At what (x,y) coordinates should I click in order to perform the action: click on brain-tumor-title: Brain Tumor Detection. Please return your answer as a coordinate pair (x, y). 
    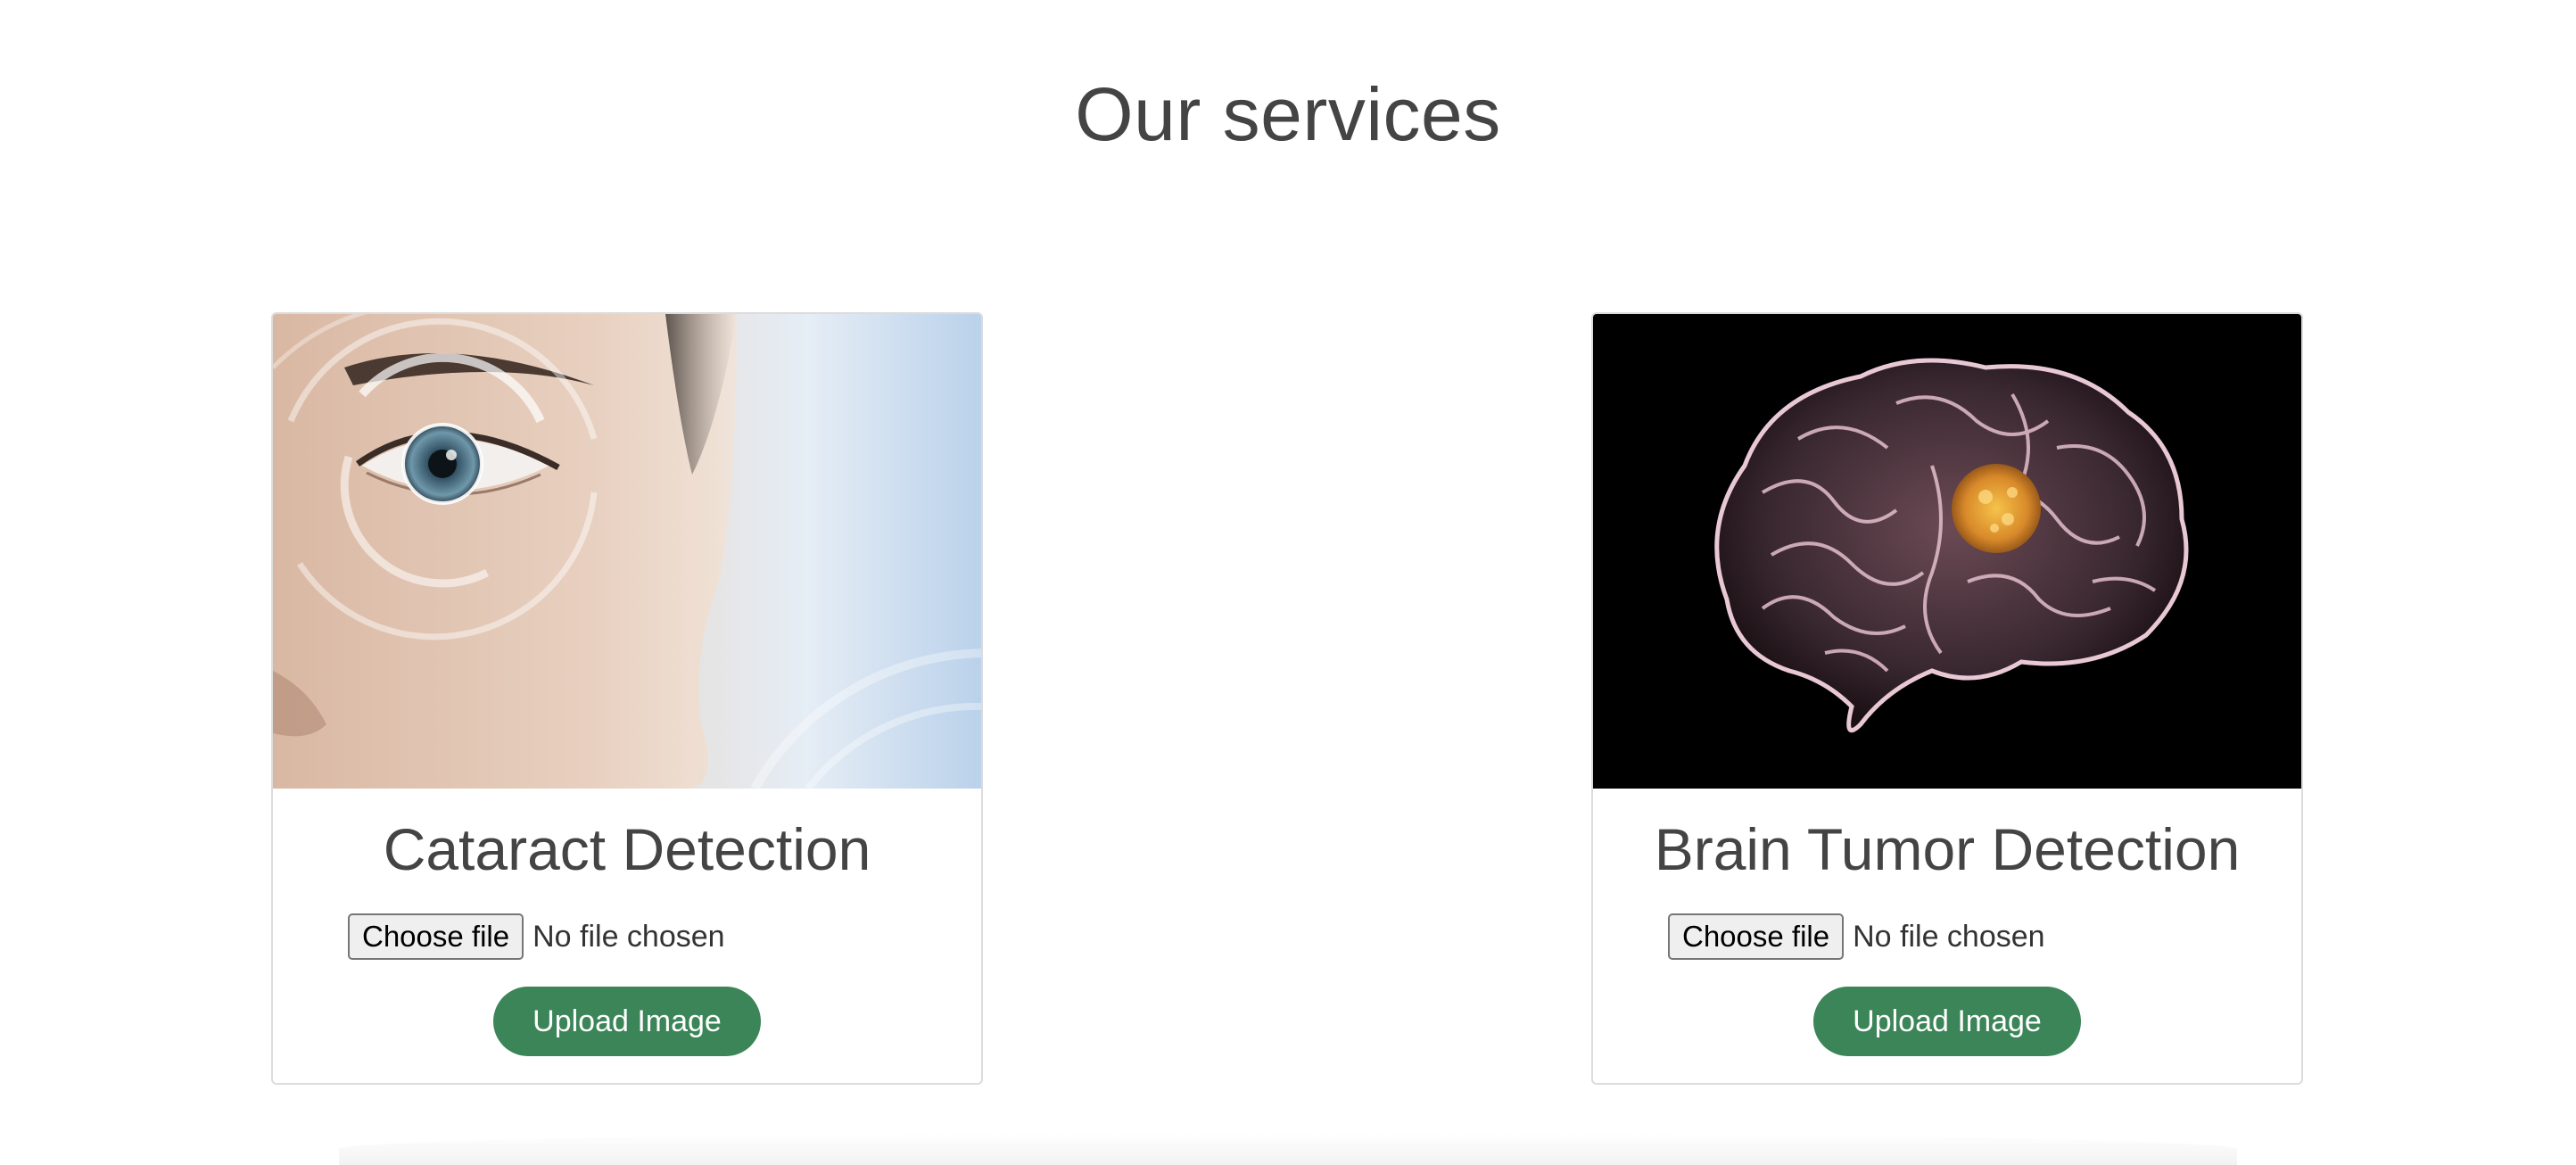
    Looking at the image, I should click on (1948, 849).